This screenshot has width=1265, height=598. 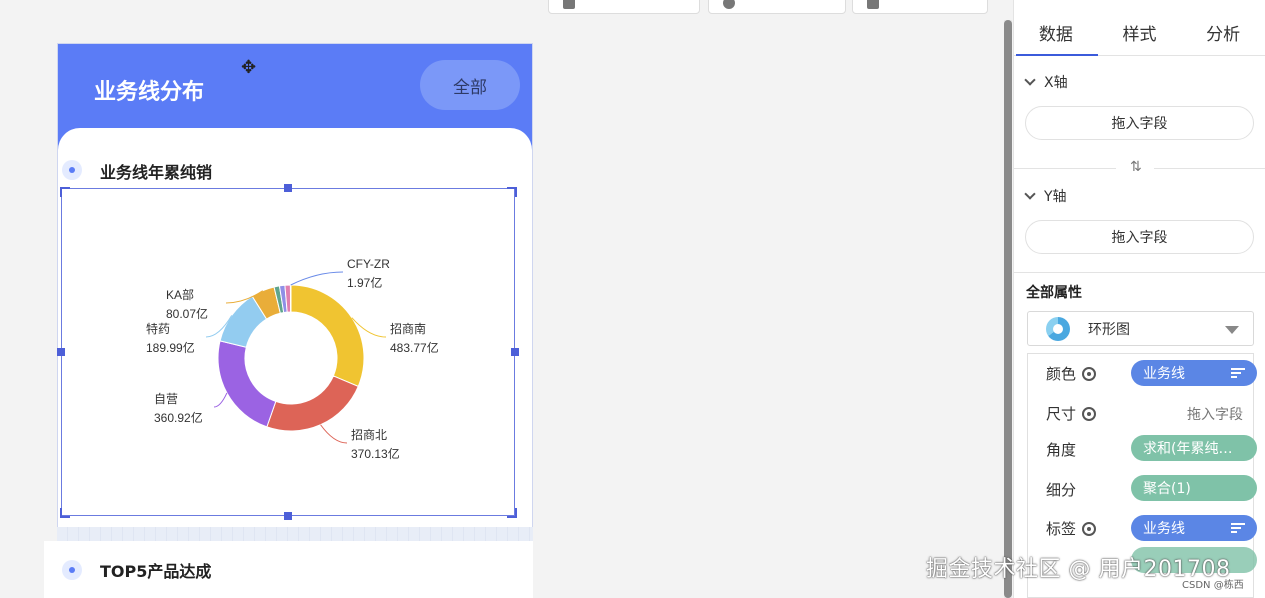 I want to click on tag-field-pill: 业务线, so click(x=1194, y=528).